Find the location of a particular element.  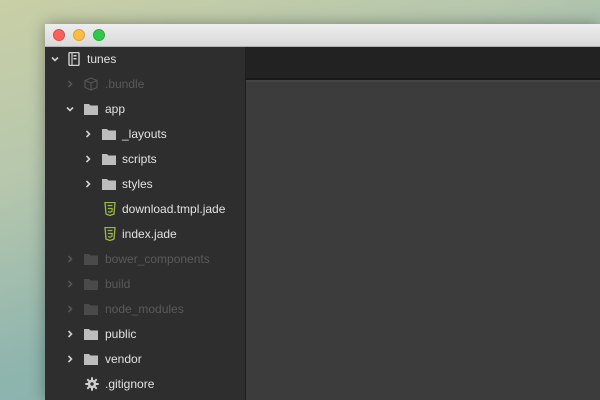

tree-item-bundle: .bundle is located at coordinates (145, 84).